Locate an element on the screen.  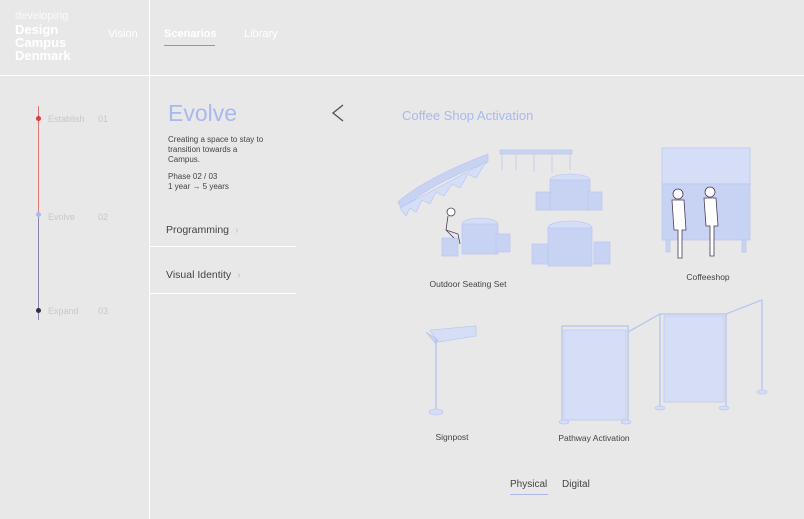
menu-item-programming: Programming › is located at coordinates (202, 230).